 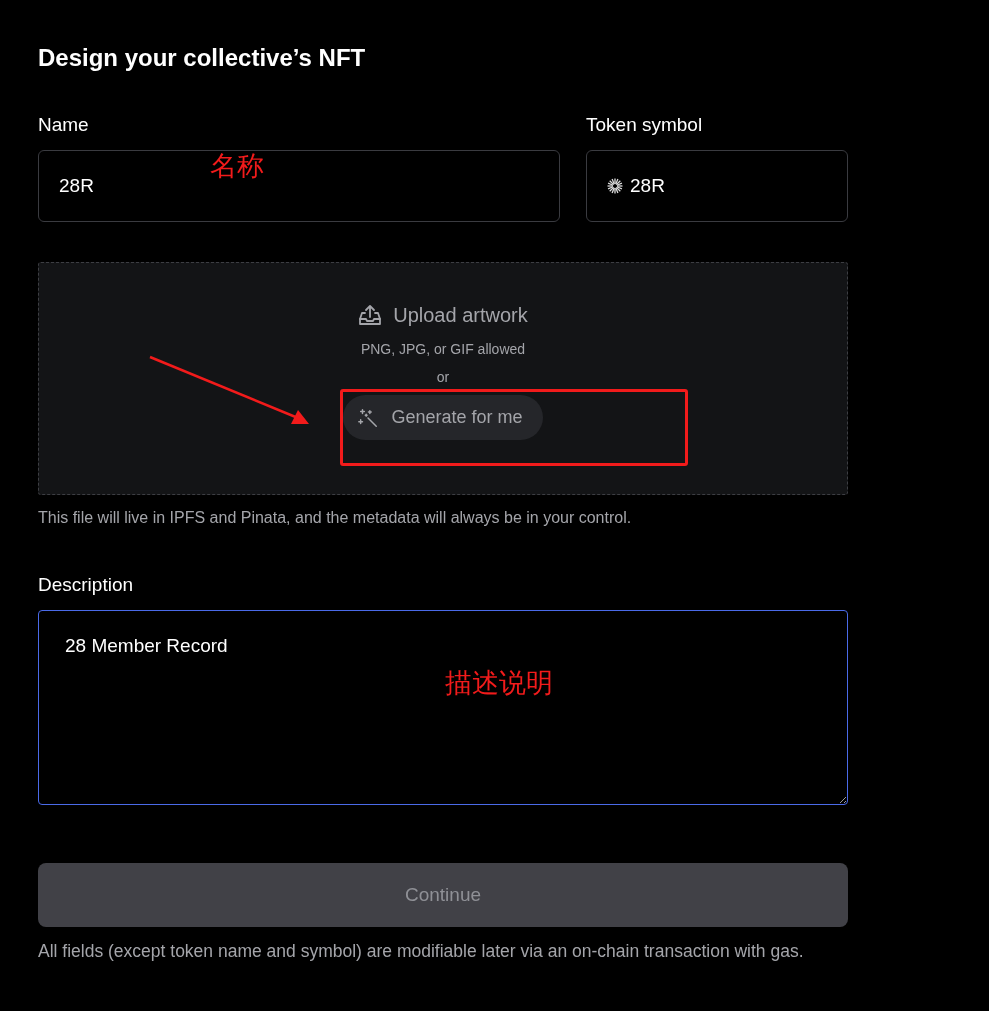 I want to click on upload-title: Upload artwork, so click(x=460, y=315).